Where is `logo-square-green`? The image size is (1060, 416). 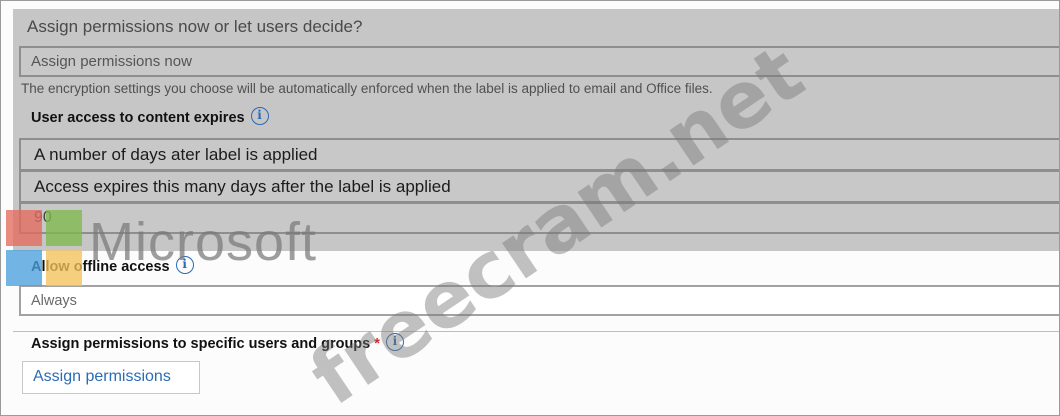
logo-square-green is located at coordinates (64, 228).